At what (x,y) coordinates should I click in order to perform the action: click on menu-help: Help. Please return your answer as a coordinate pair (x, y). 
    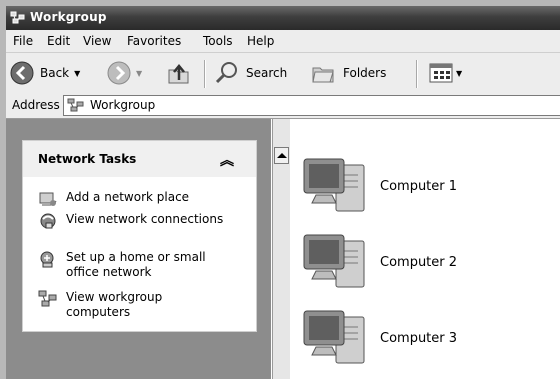
    Looking at the image, I should click on (260, 41).